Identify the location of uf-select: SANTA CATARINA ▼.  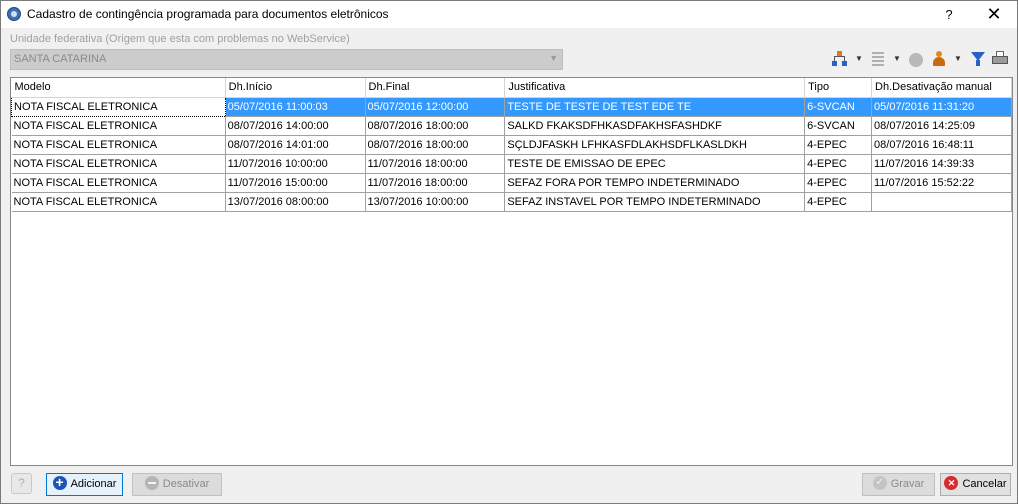
(286, 59).